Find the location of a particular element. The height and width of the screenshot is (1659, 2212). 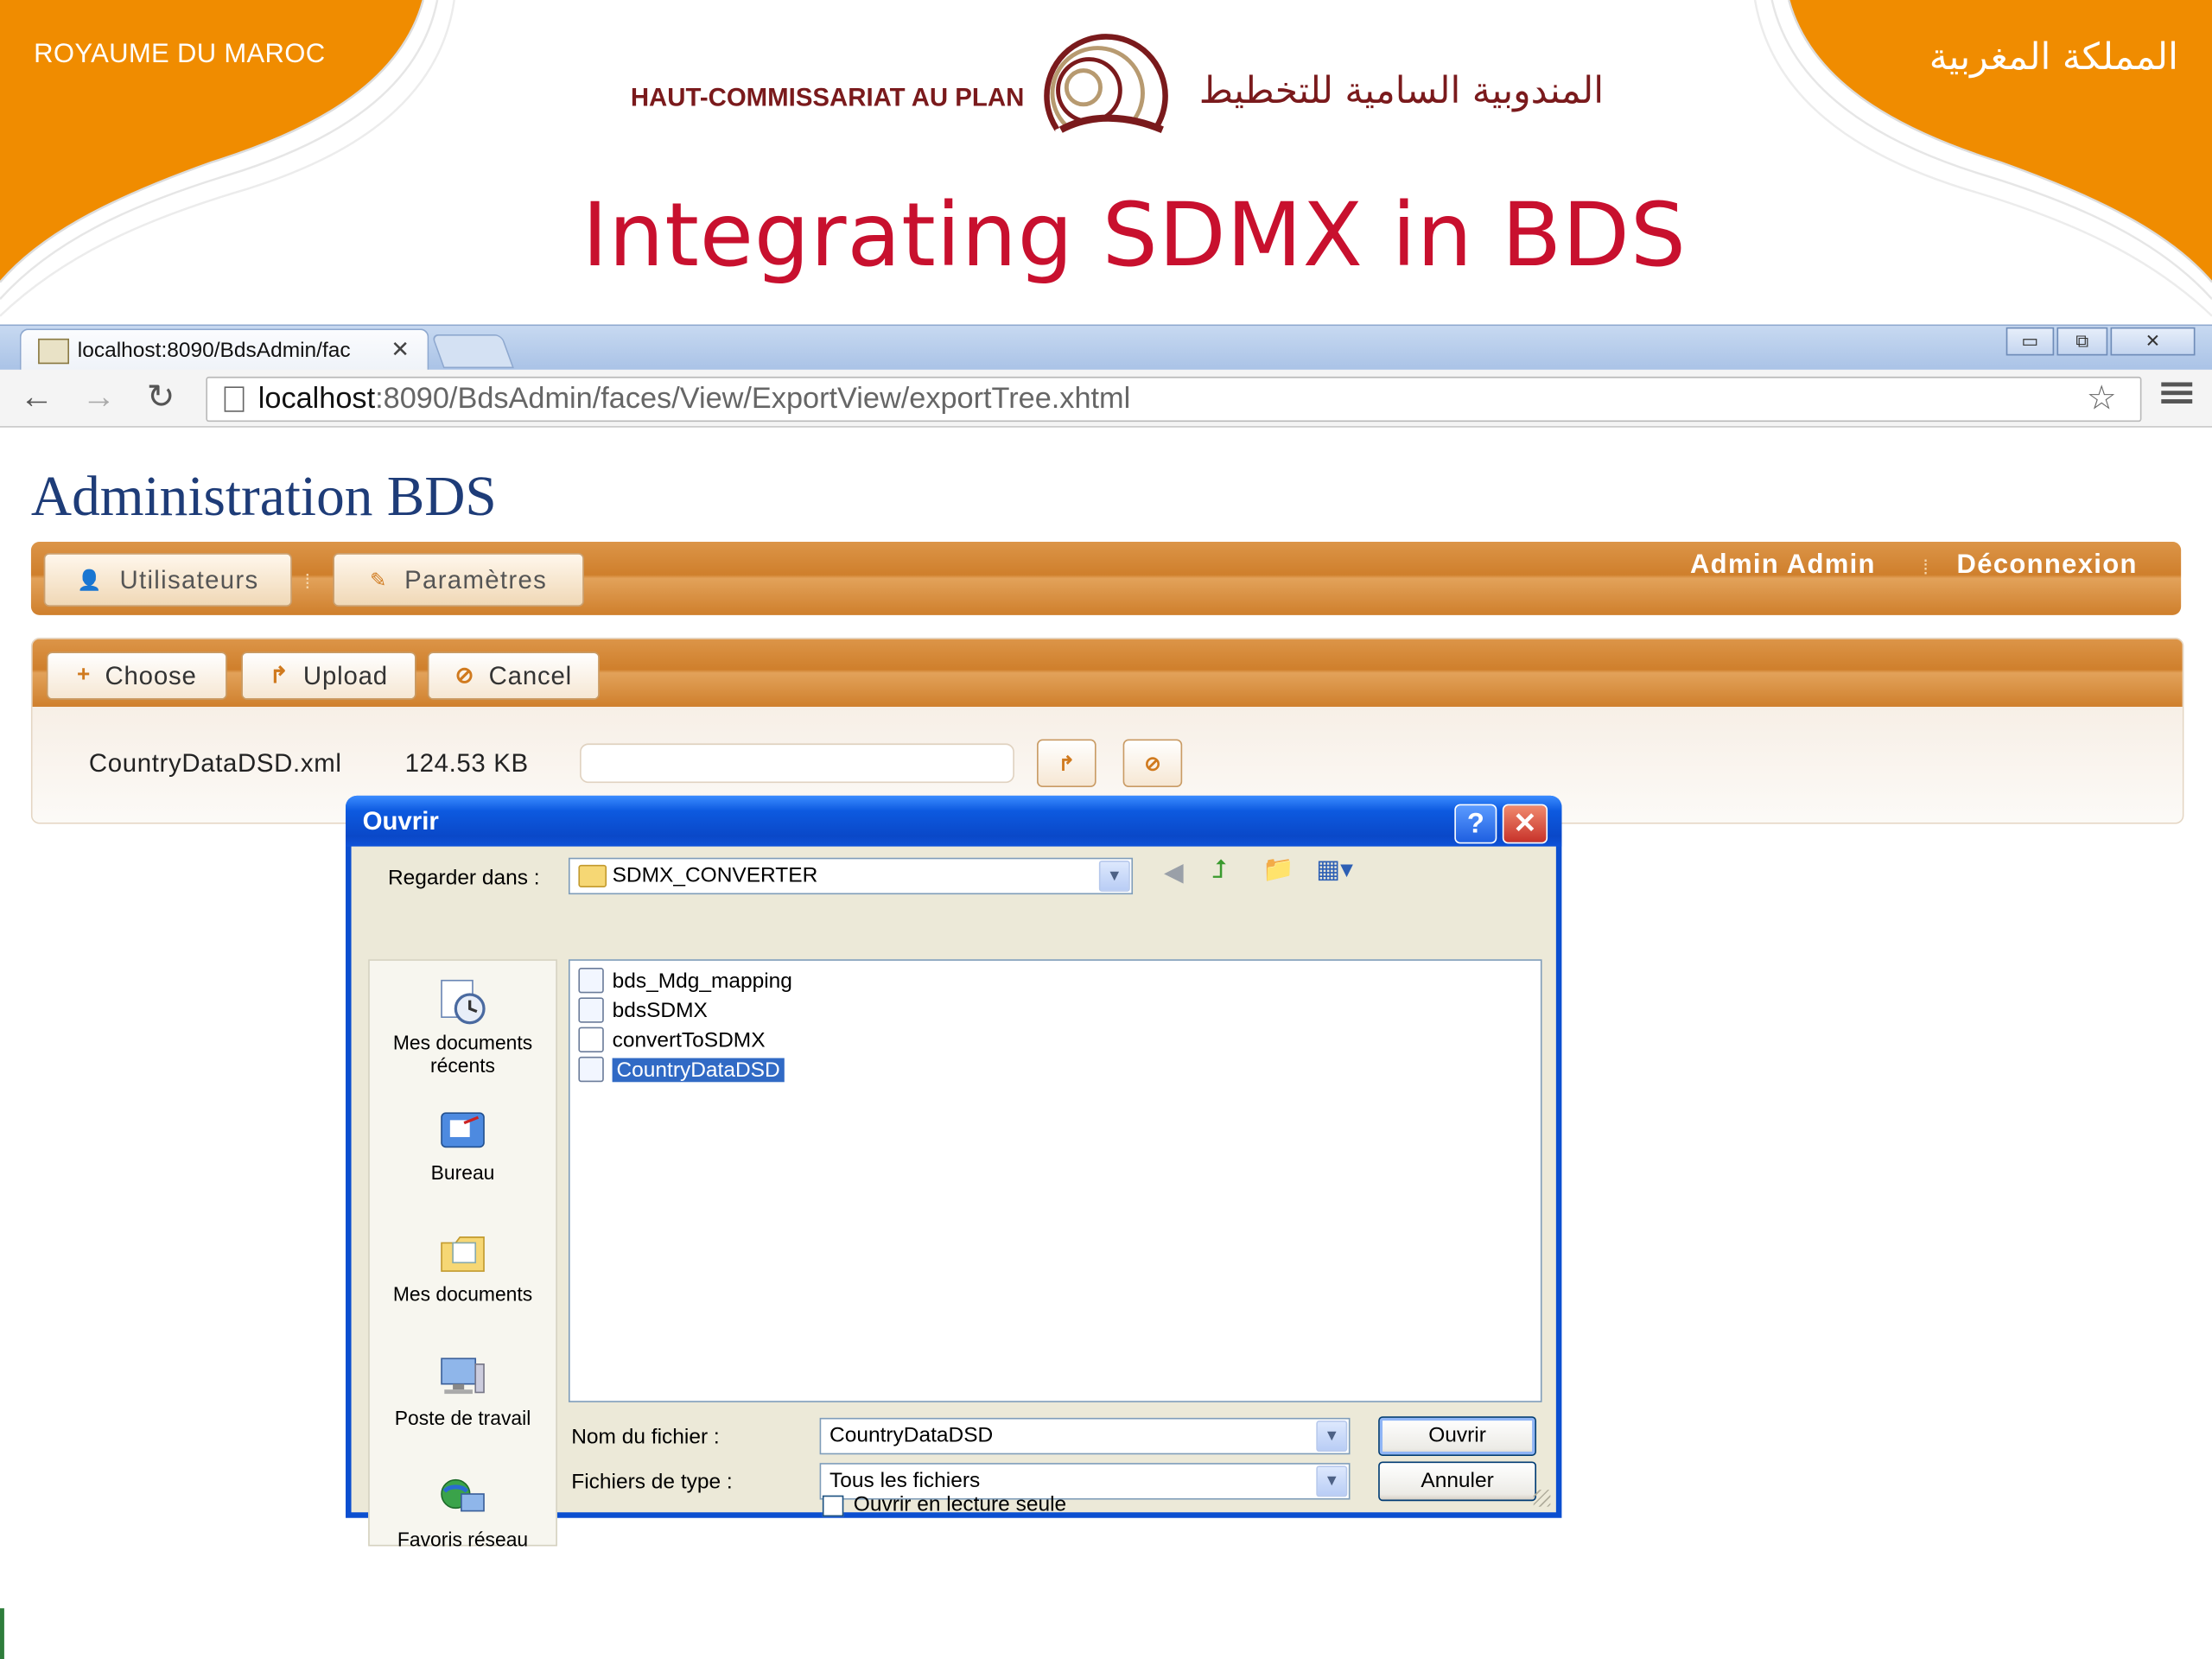

dialog-close-button: ✕ is located at coordinates (1525, 824).